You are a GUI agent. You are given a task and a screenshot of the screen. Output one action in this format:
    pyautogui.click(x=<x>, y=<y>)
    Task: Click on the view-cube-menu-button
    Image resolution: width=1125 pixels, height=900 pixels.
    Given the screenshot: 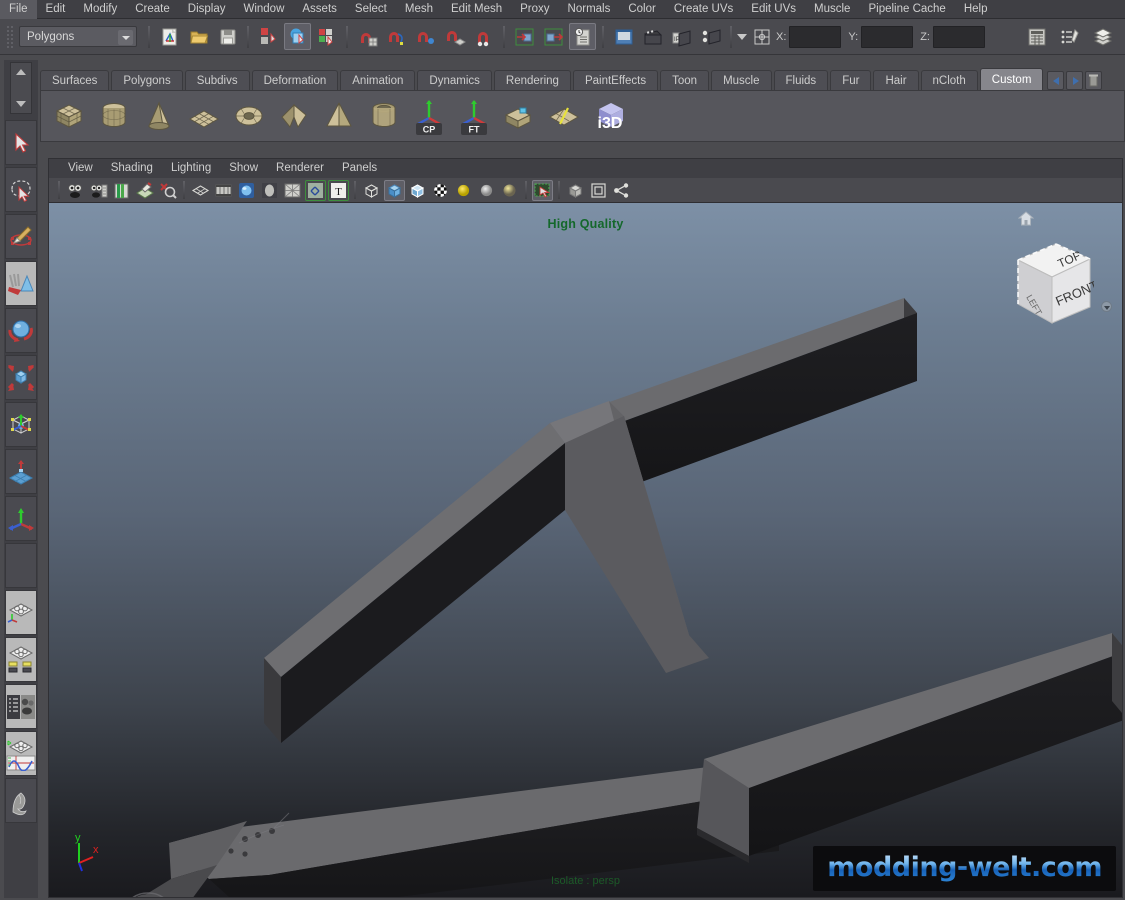 What is the action you would take?
    pyautogui.click(x=1106, y=306)
    